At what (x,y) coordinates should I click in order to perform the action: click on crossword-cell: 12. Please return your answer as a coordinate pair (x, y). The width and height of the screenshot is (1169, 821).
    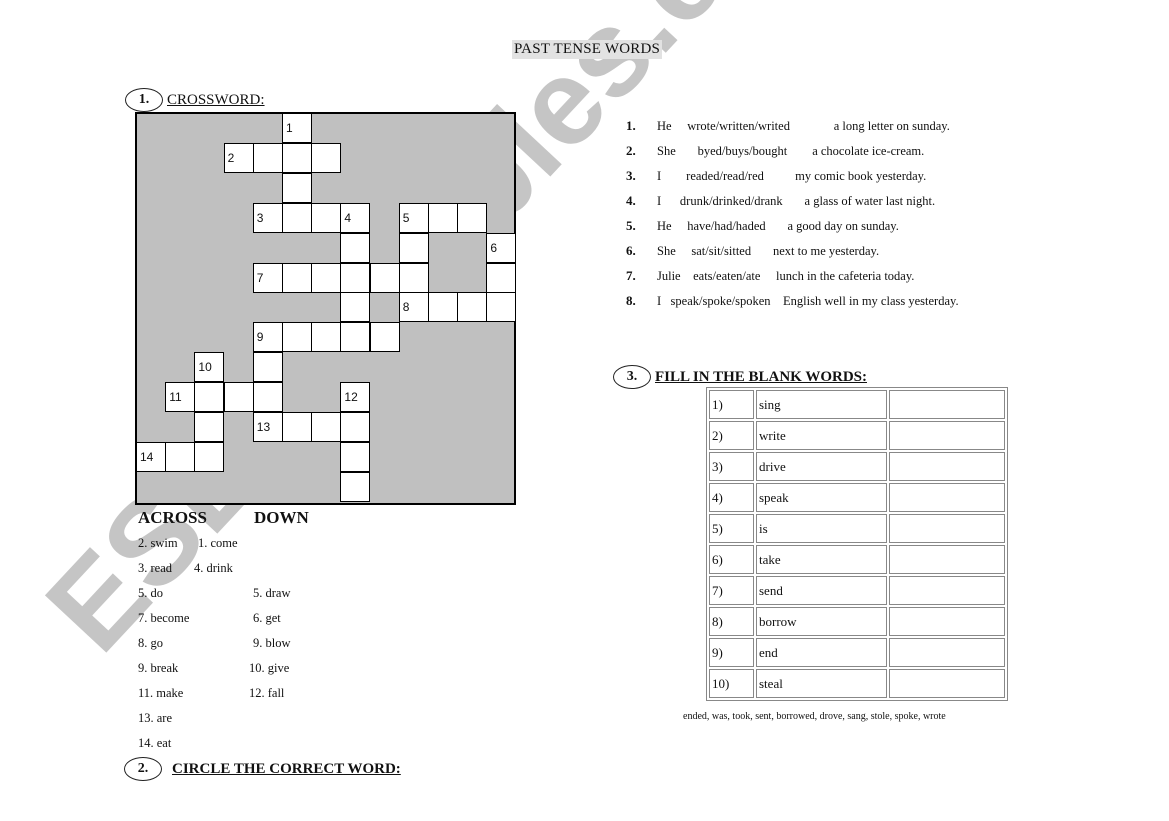
    Looking at the image, I should click on (355, 397).